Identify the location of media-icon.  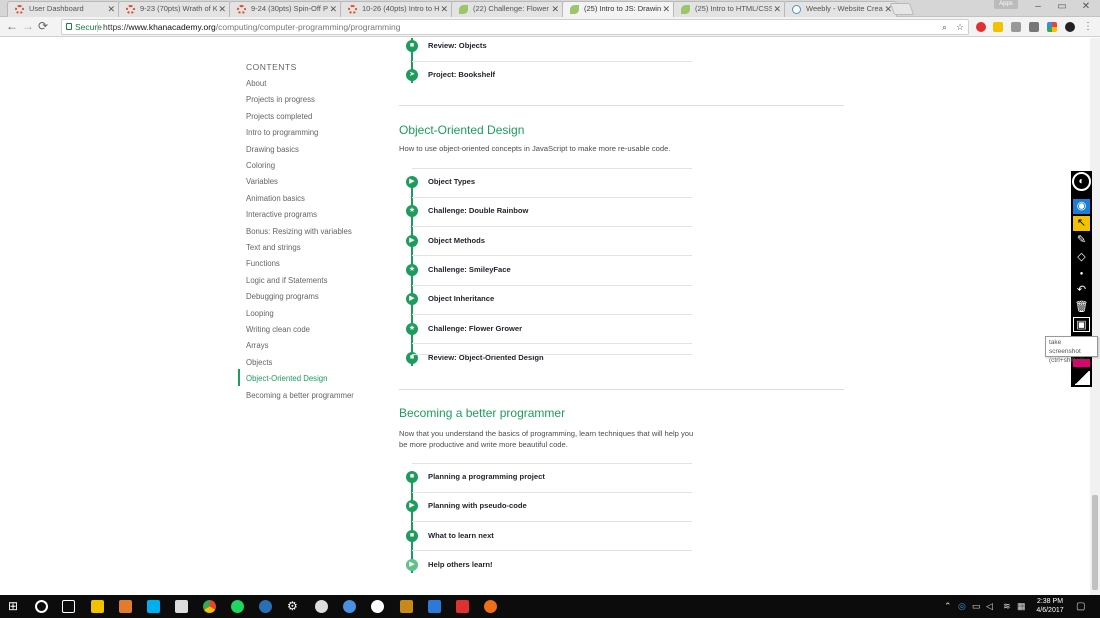
(125, 606).